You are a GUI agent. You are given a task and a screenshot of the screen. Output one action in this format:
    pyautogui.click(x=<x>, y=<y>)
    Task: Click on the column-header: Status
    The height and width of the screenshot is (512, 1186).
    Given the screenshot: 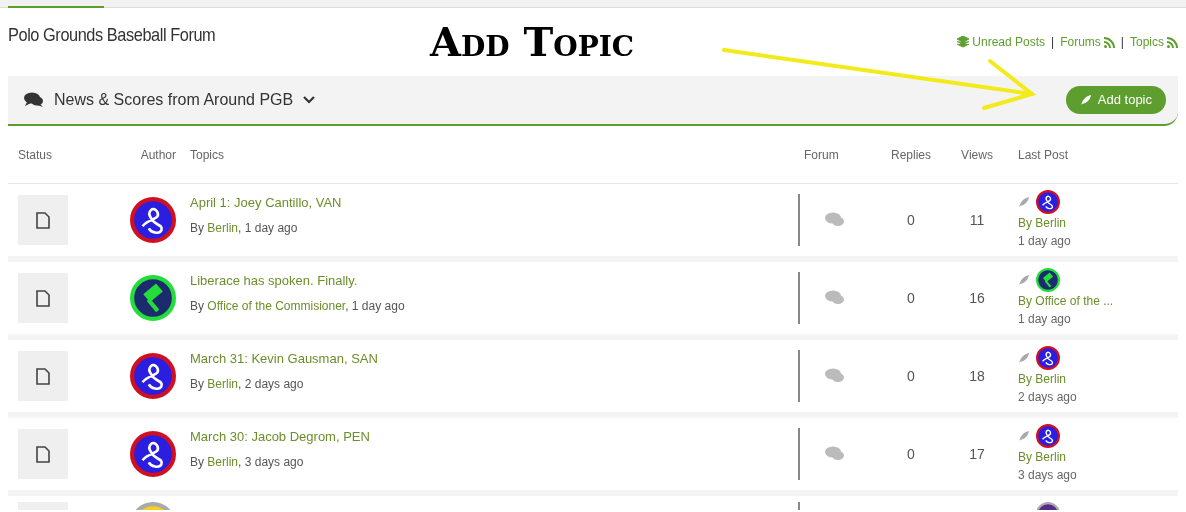 What is the action you would take?
    pyautogui.click(x=35, y=155)
    